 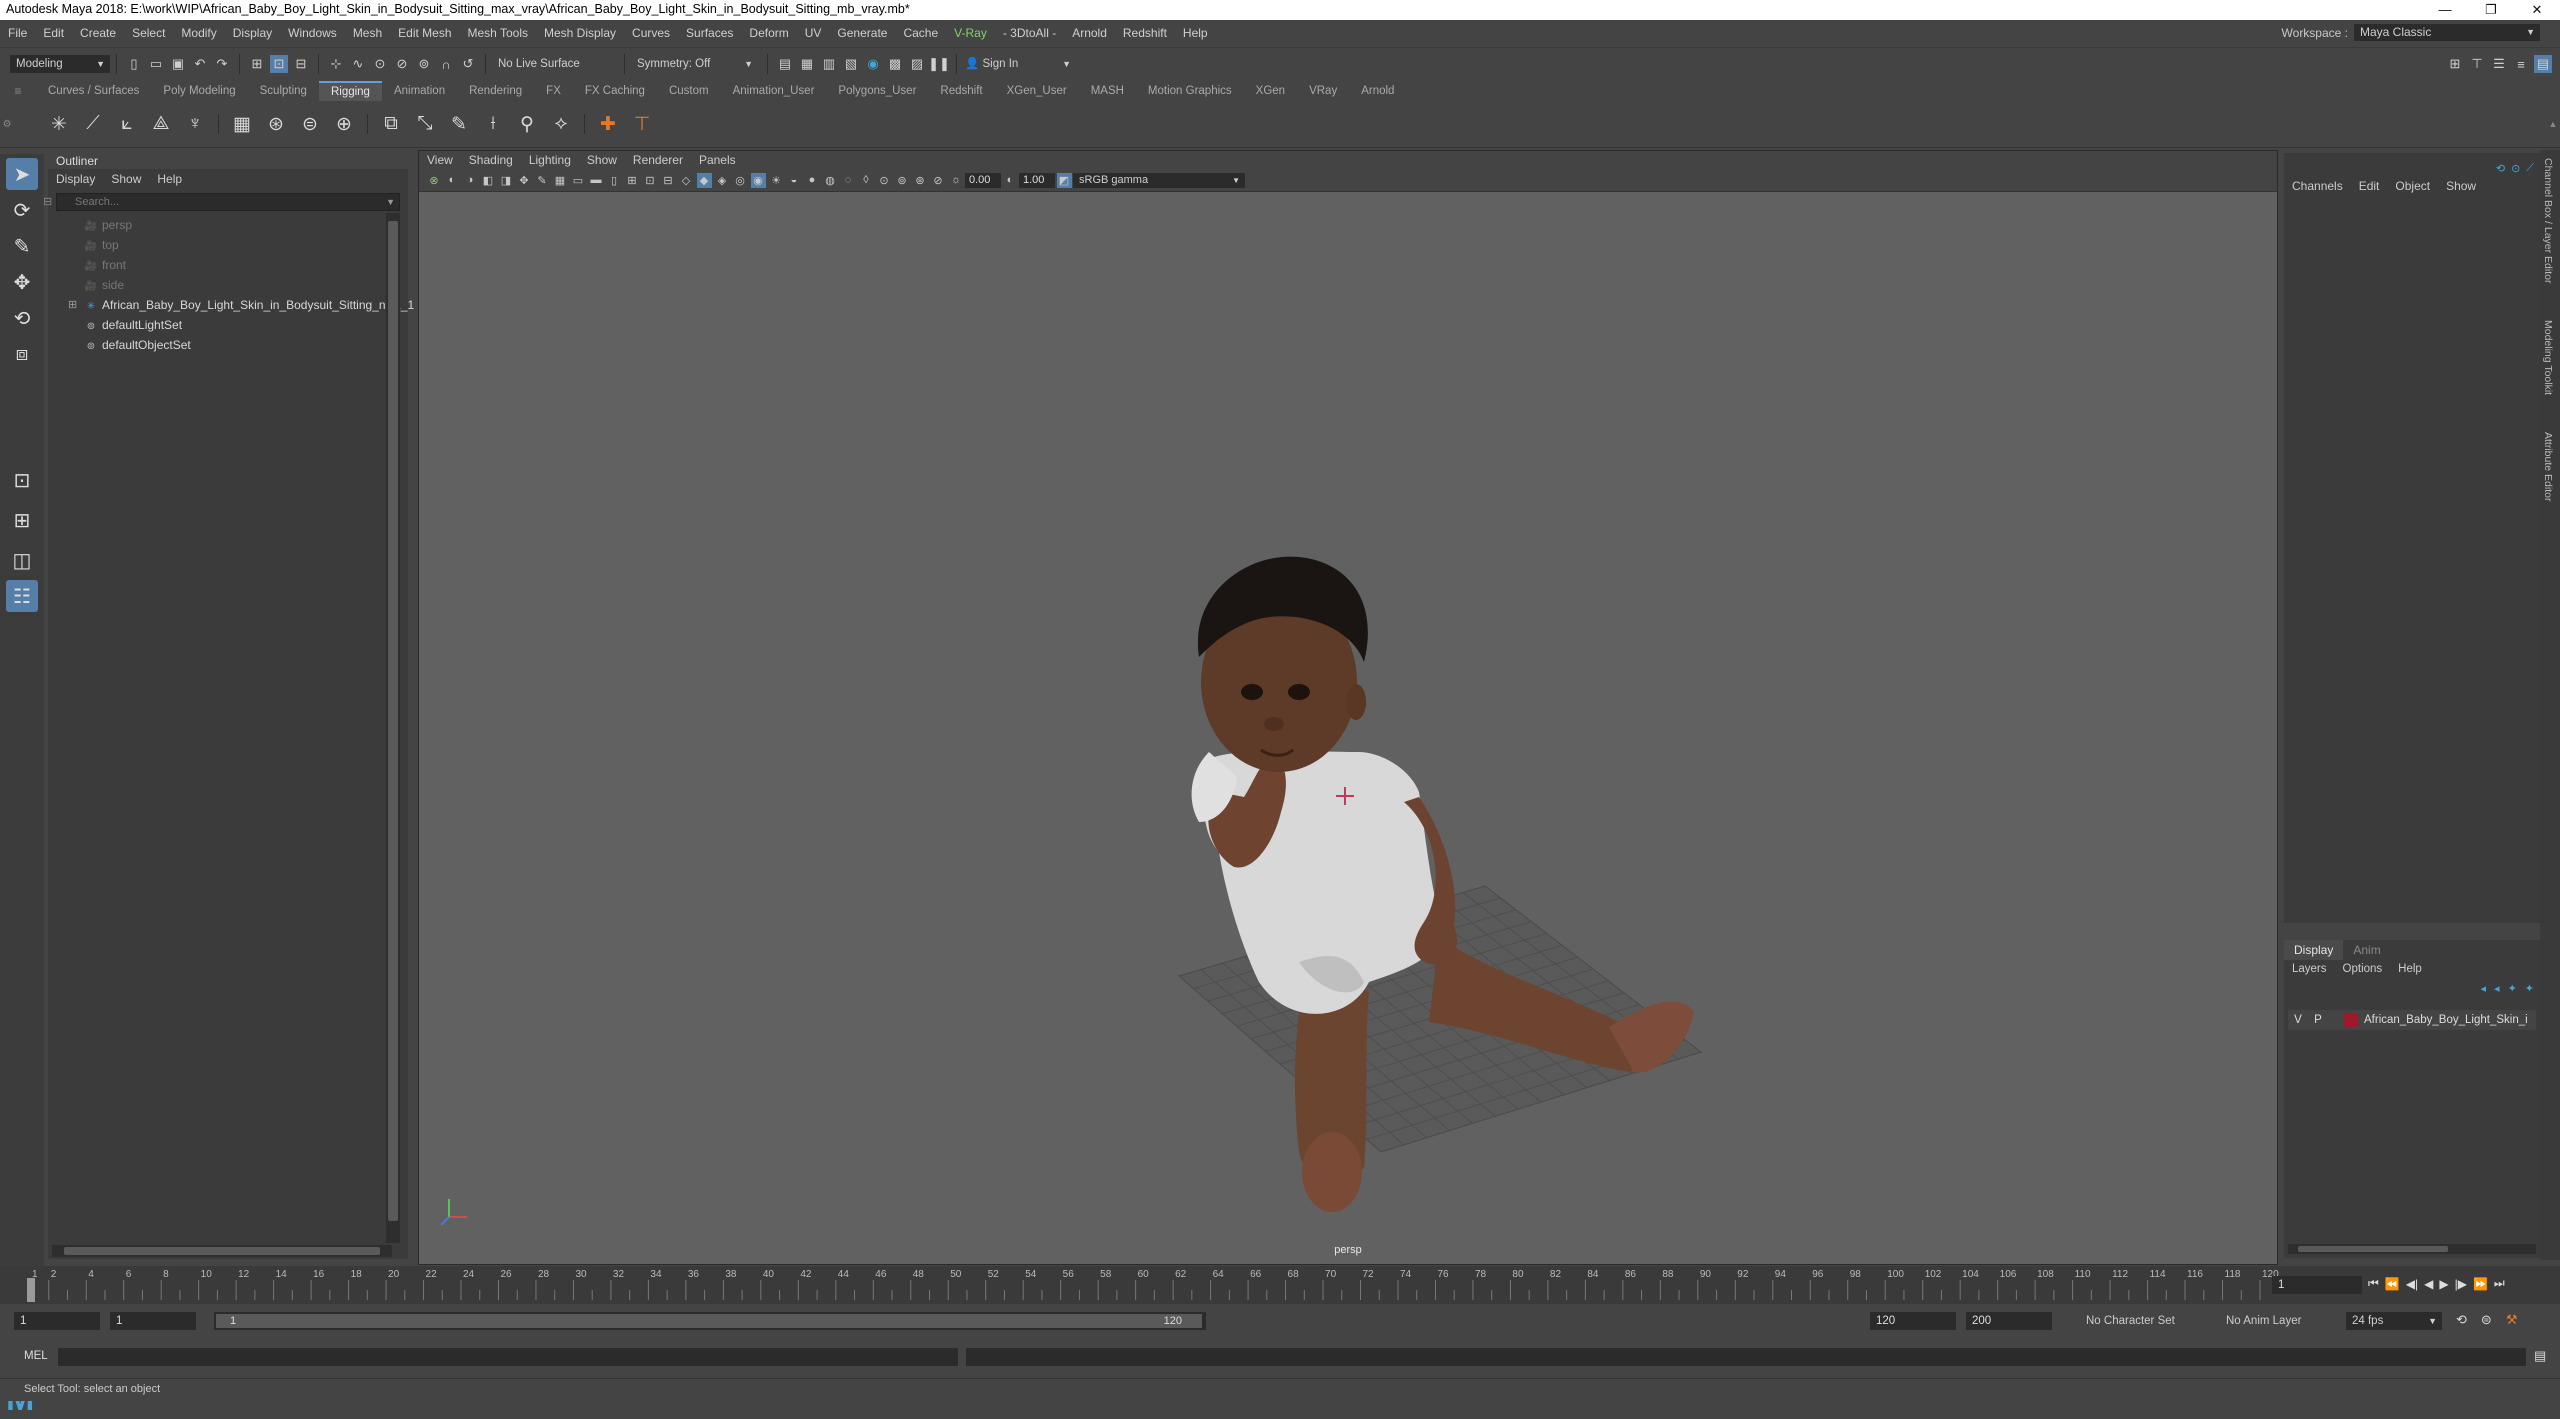 I want to click on toggle-modeling-toolkit-icon: ⊞, so click(x=2455, y=64).